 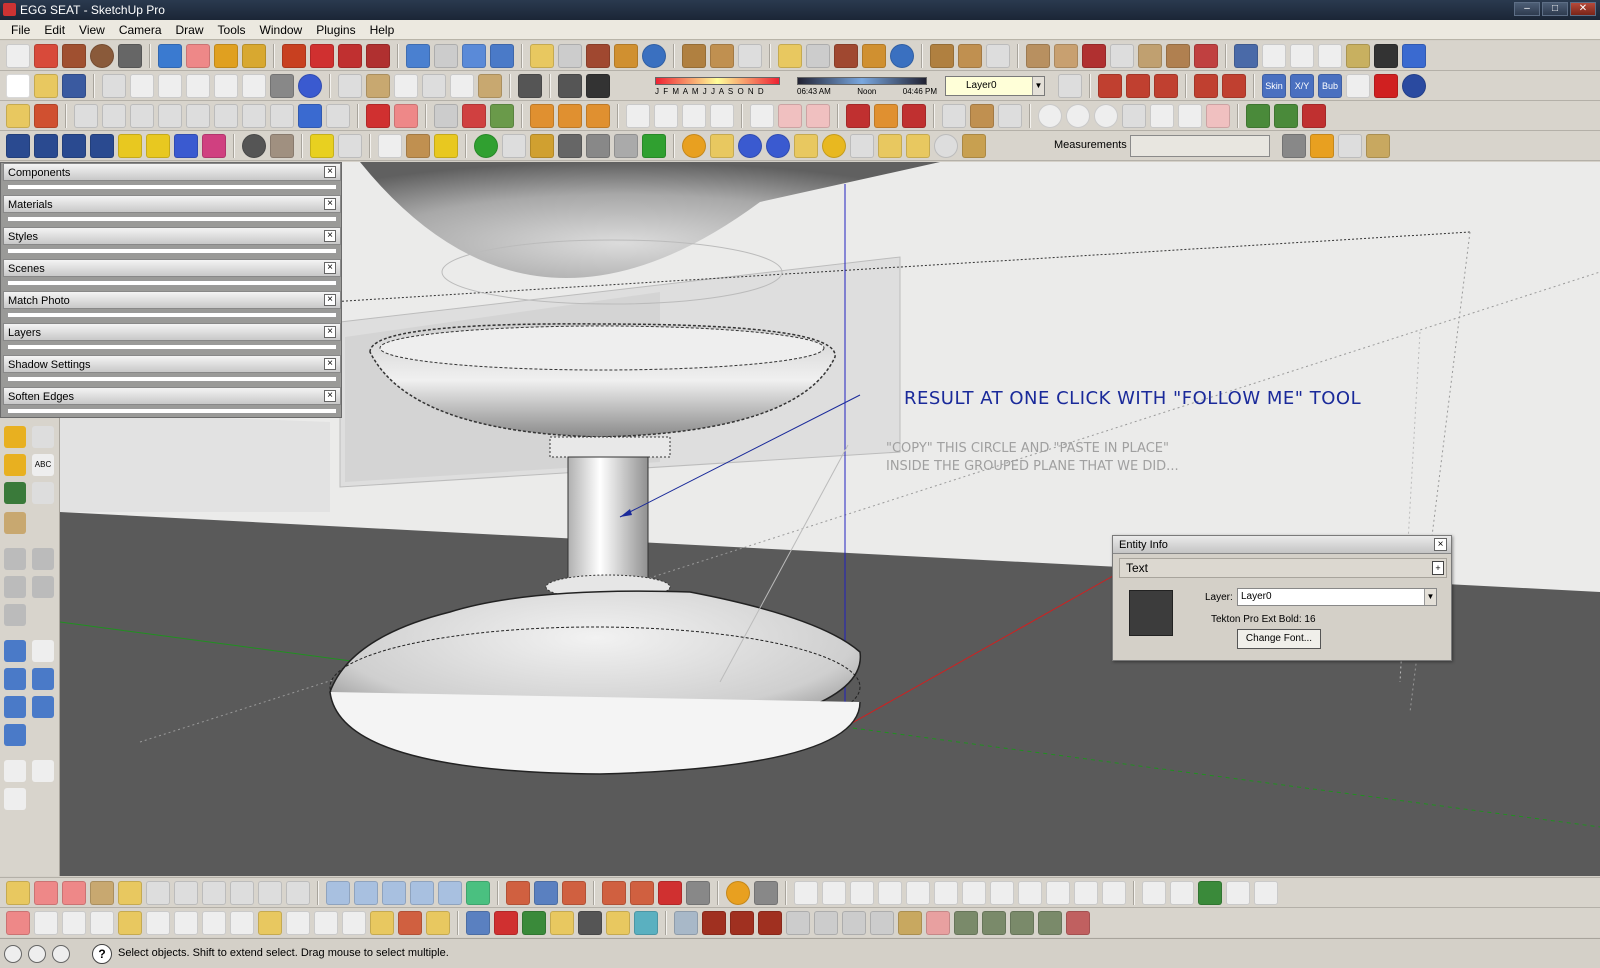 I want to click on bt2-6-icon, so click(x=158, y=923).